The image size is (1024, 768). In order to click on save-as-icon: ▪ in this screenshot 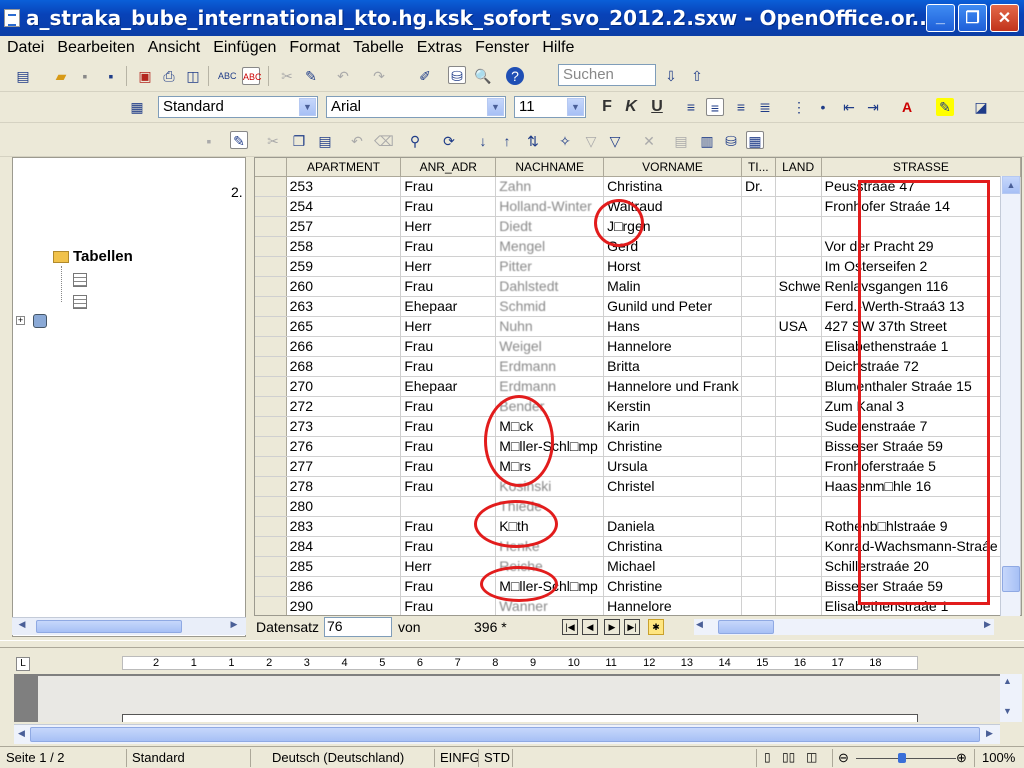, I will do `click(111, 76)`.